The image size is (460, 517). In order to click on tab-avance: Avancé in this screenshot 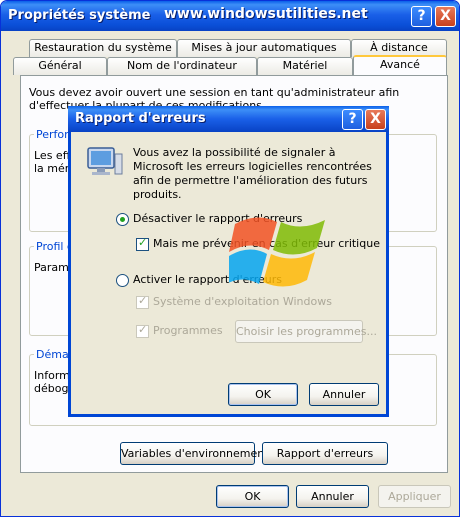, I will do `click(400, 65)`.